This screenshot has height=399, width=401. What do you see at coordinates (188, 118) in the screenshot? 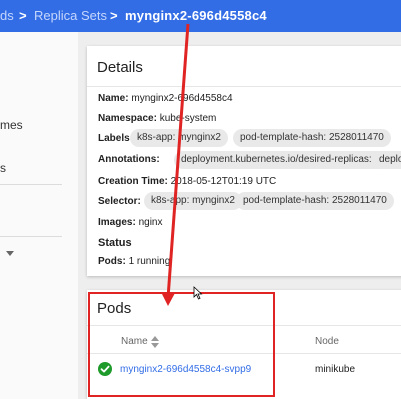
I see `namespace-value: kube-system` at bounding box center [188, 118].